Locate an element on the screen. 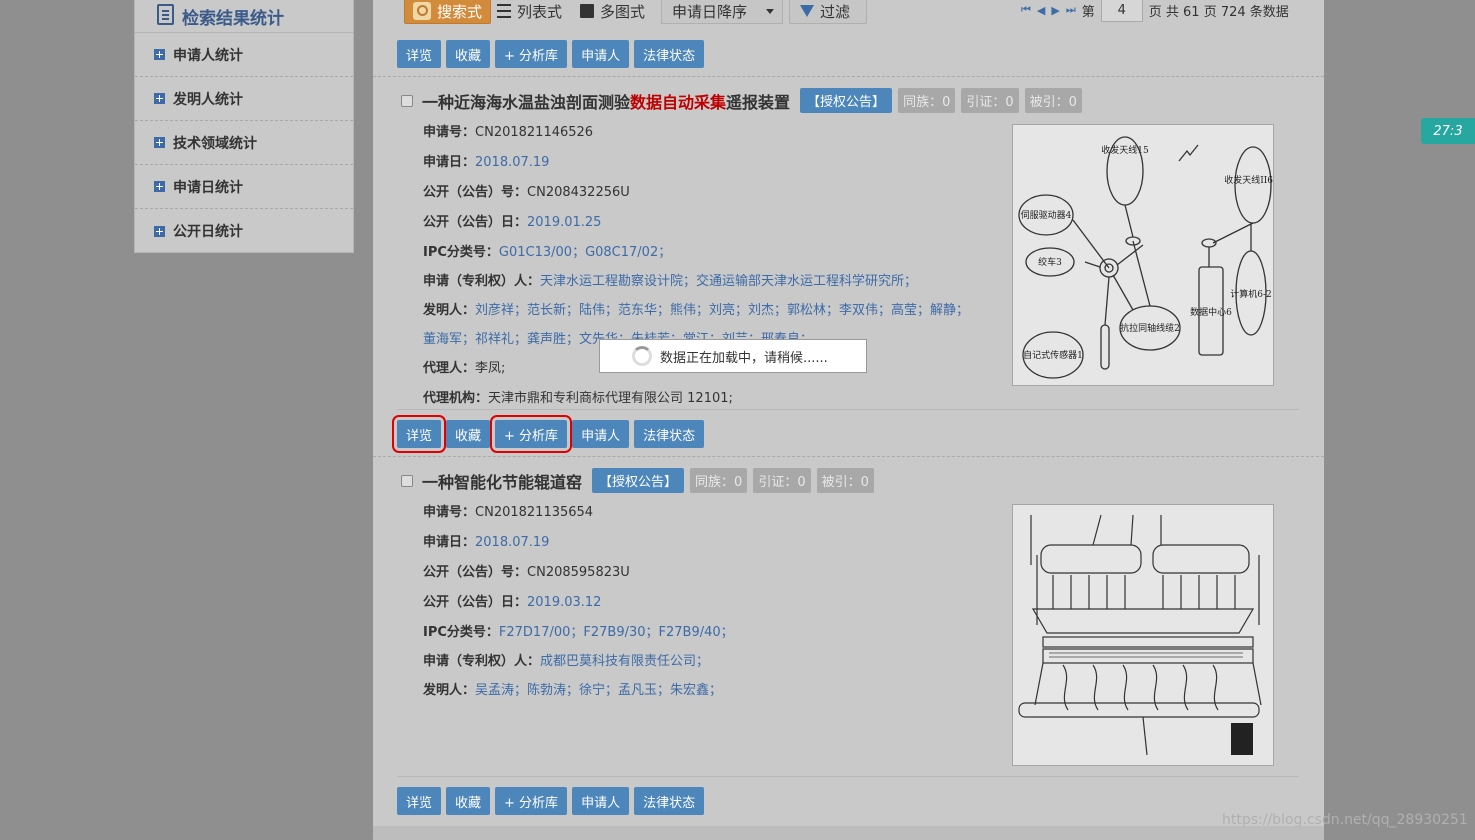  holder-field: 申请（专利权）人：天津水运工程勘察设计院；交通运输部天津水运工程科学研究所； is located at coordinates (670, 281).